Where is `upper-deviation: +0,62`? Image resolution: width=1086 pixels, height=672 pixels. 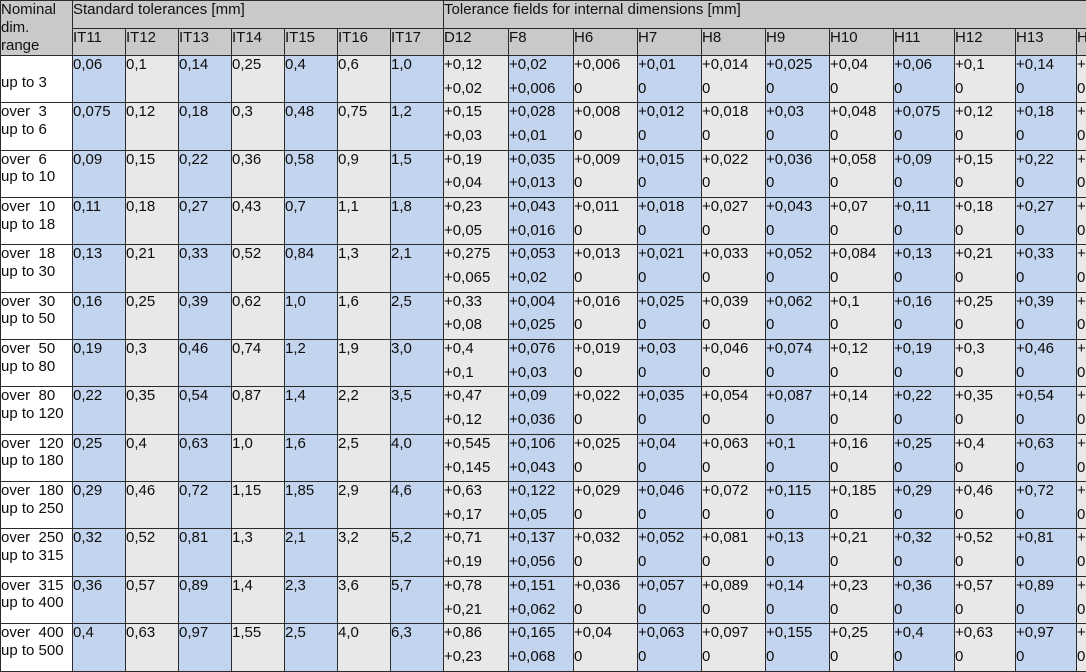
upper-deviation: +0,62 is located at coordinates (1081, 302).